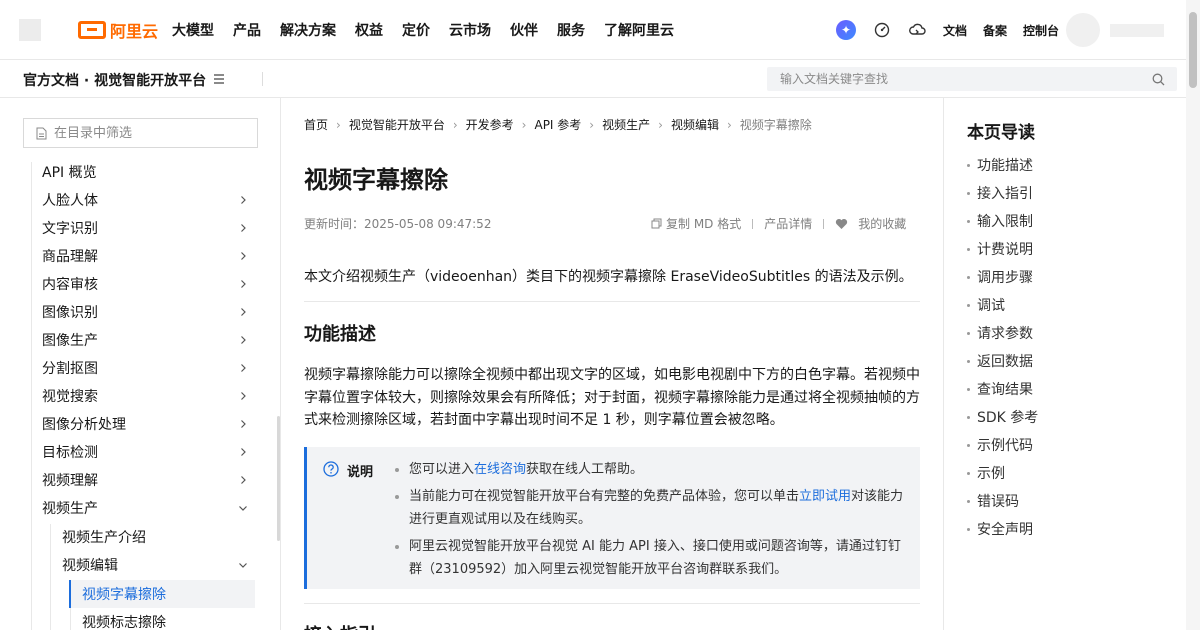 This screenshot has width=1200, height=630. What do you see at coordinates (656, 223) in the screenshot?
I see `copy-icon` at bounding box center [656, 223].